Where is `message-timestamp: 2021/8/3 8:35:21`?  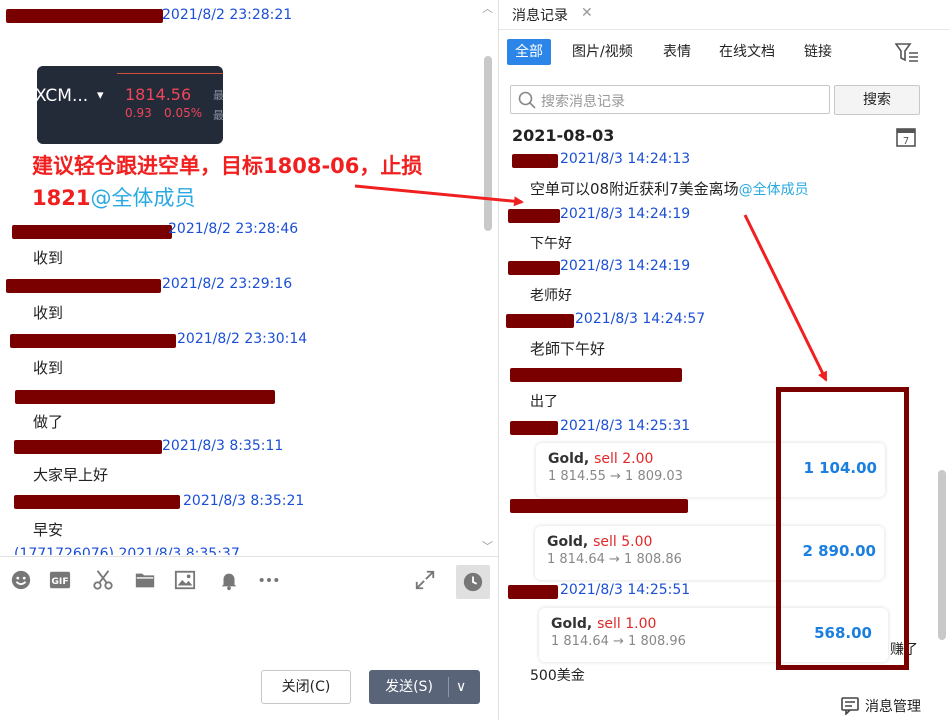
message-timestamp: 2021/8/3 8:35:21 is located at coordinates (244, 501).